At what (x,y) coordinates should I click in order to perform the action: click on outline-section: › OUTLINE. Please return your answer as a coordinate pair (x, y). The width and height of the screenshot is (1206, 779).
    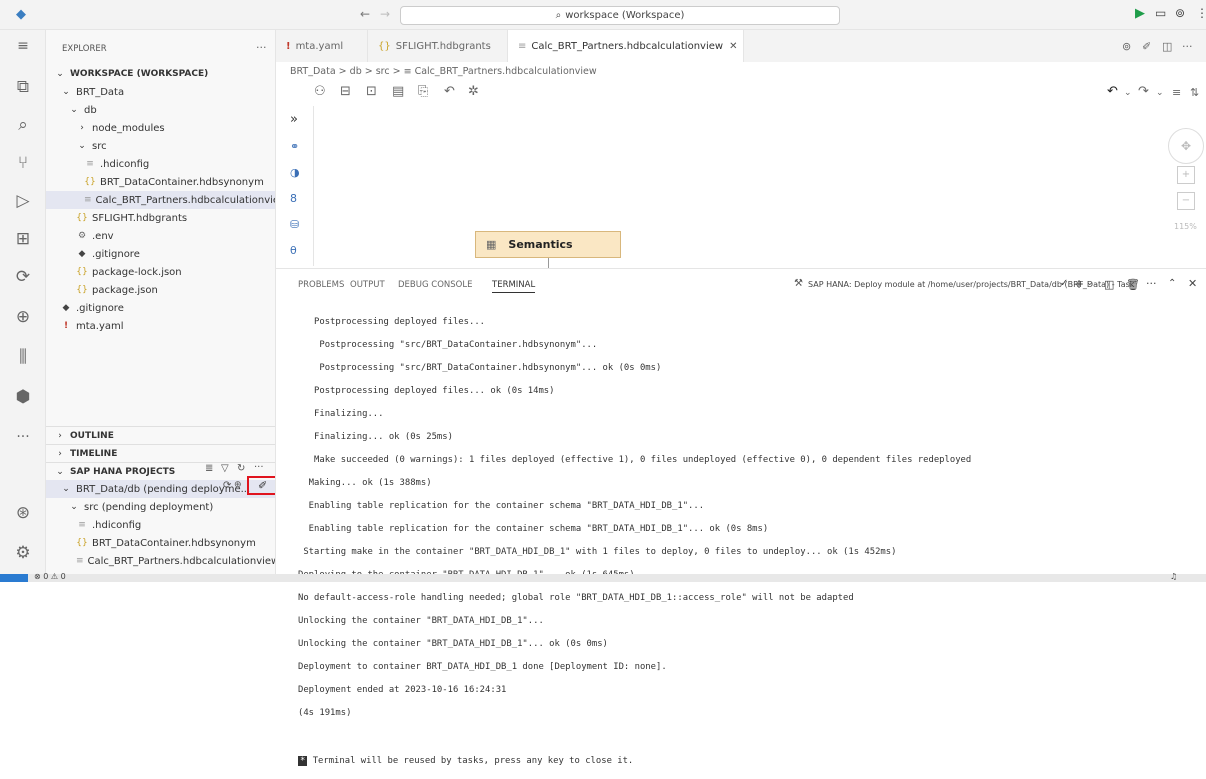
    Looking at the image, I should click on (160, 435).